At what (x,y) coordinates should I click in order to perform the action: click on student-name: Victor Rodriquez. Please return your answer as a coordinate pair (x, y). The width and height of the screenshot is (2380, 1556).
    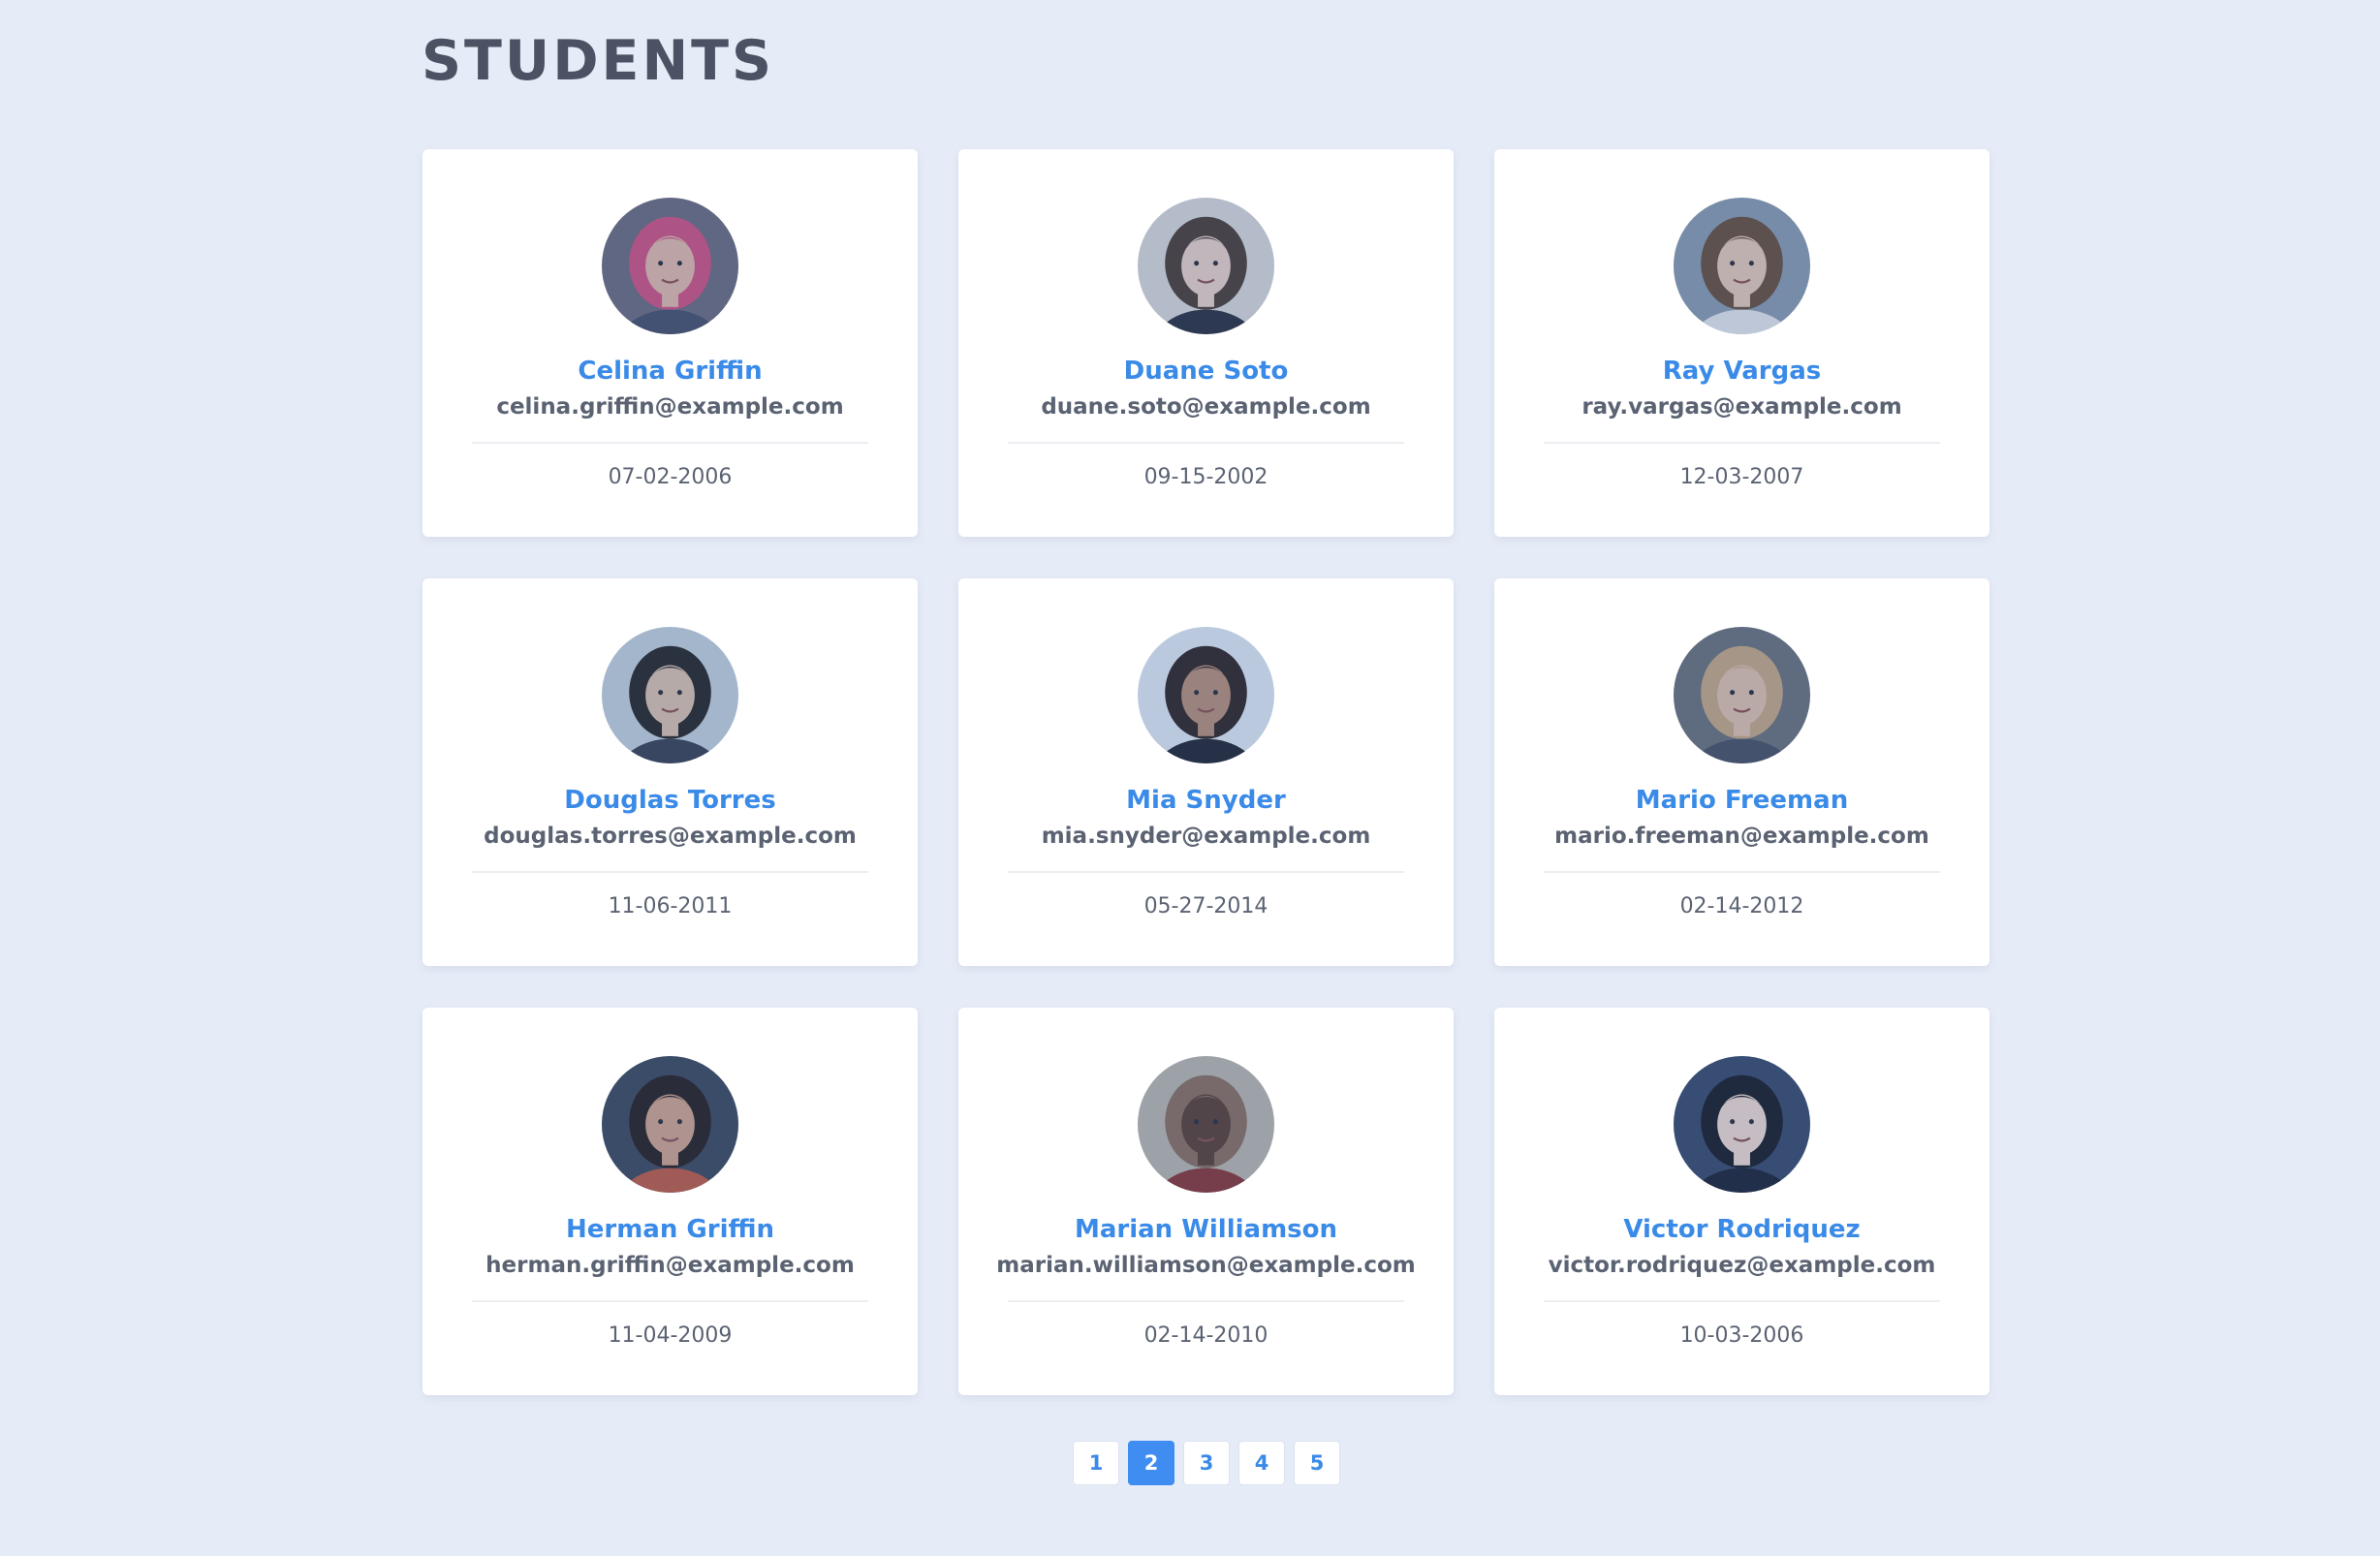
    Looking at the image, I should click on (1742, 1229).